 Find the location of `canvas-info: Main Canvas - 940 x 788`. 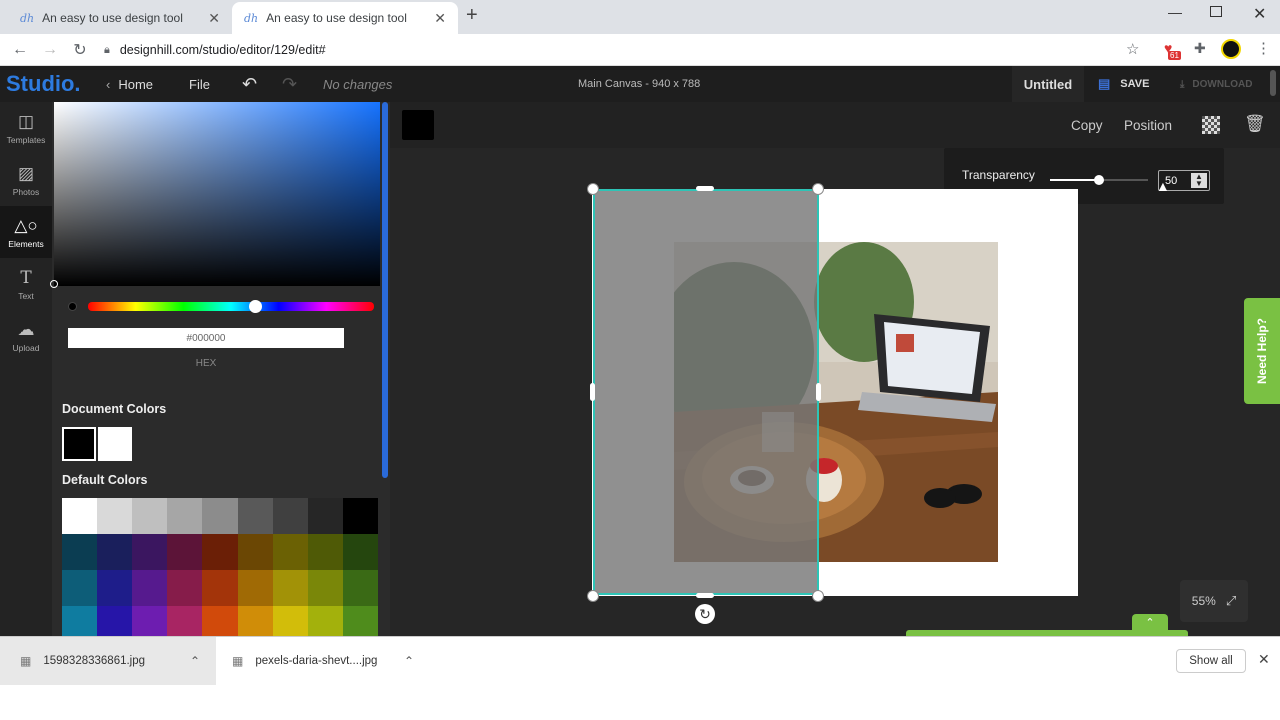

canvas-info: Main Canvas - 940 x 788 is located at coordinates (639, 84).